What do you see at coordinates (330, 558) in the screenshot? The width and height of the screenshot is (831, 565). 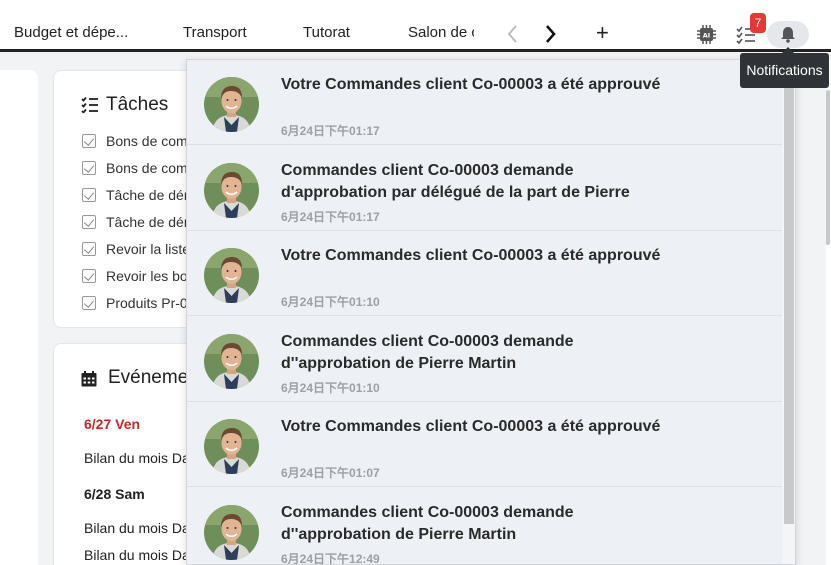 I see `notification-time: 6月24日下午12:49` at bounding box center [330, 558].